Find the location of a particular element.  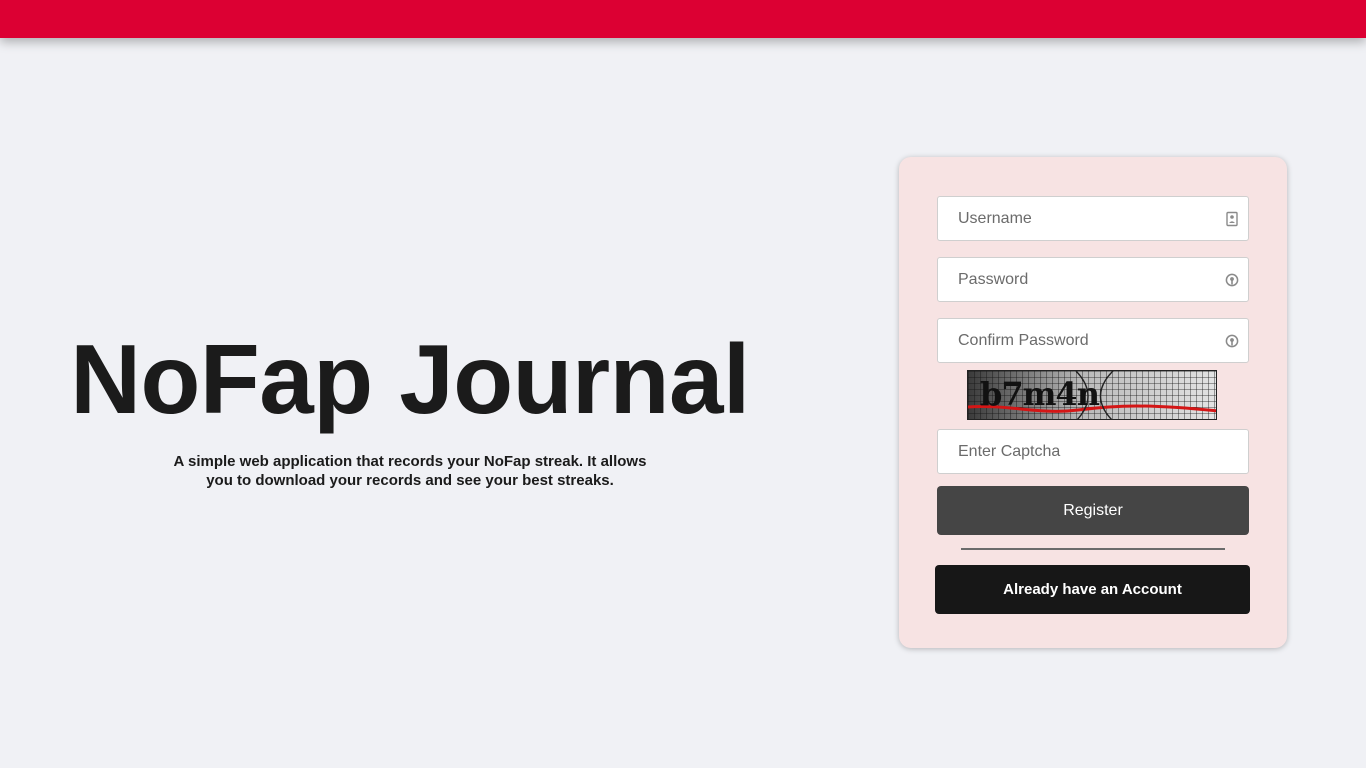

username-field is located at coordinates (1093, 218).